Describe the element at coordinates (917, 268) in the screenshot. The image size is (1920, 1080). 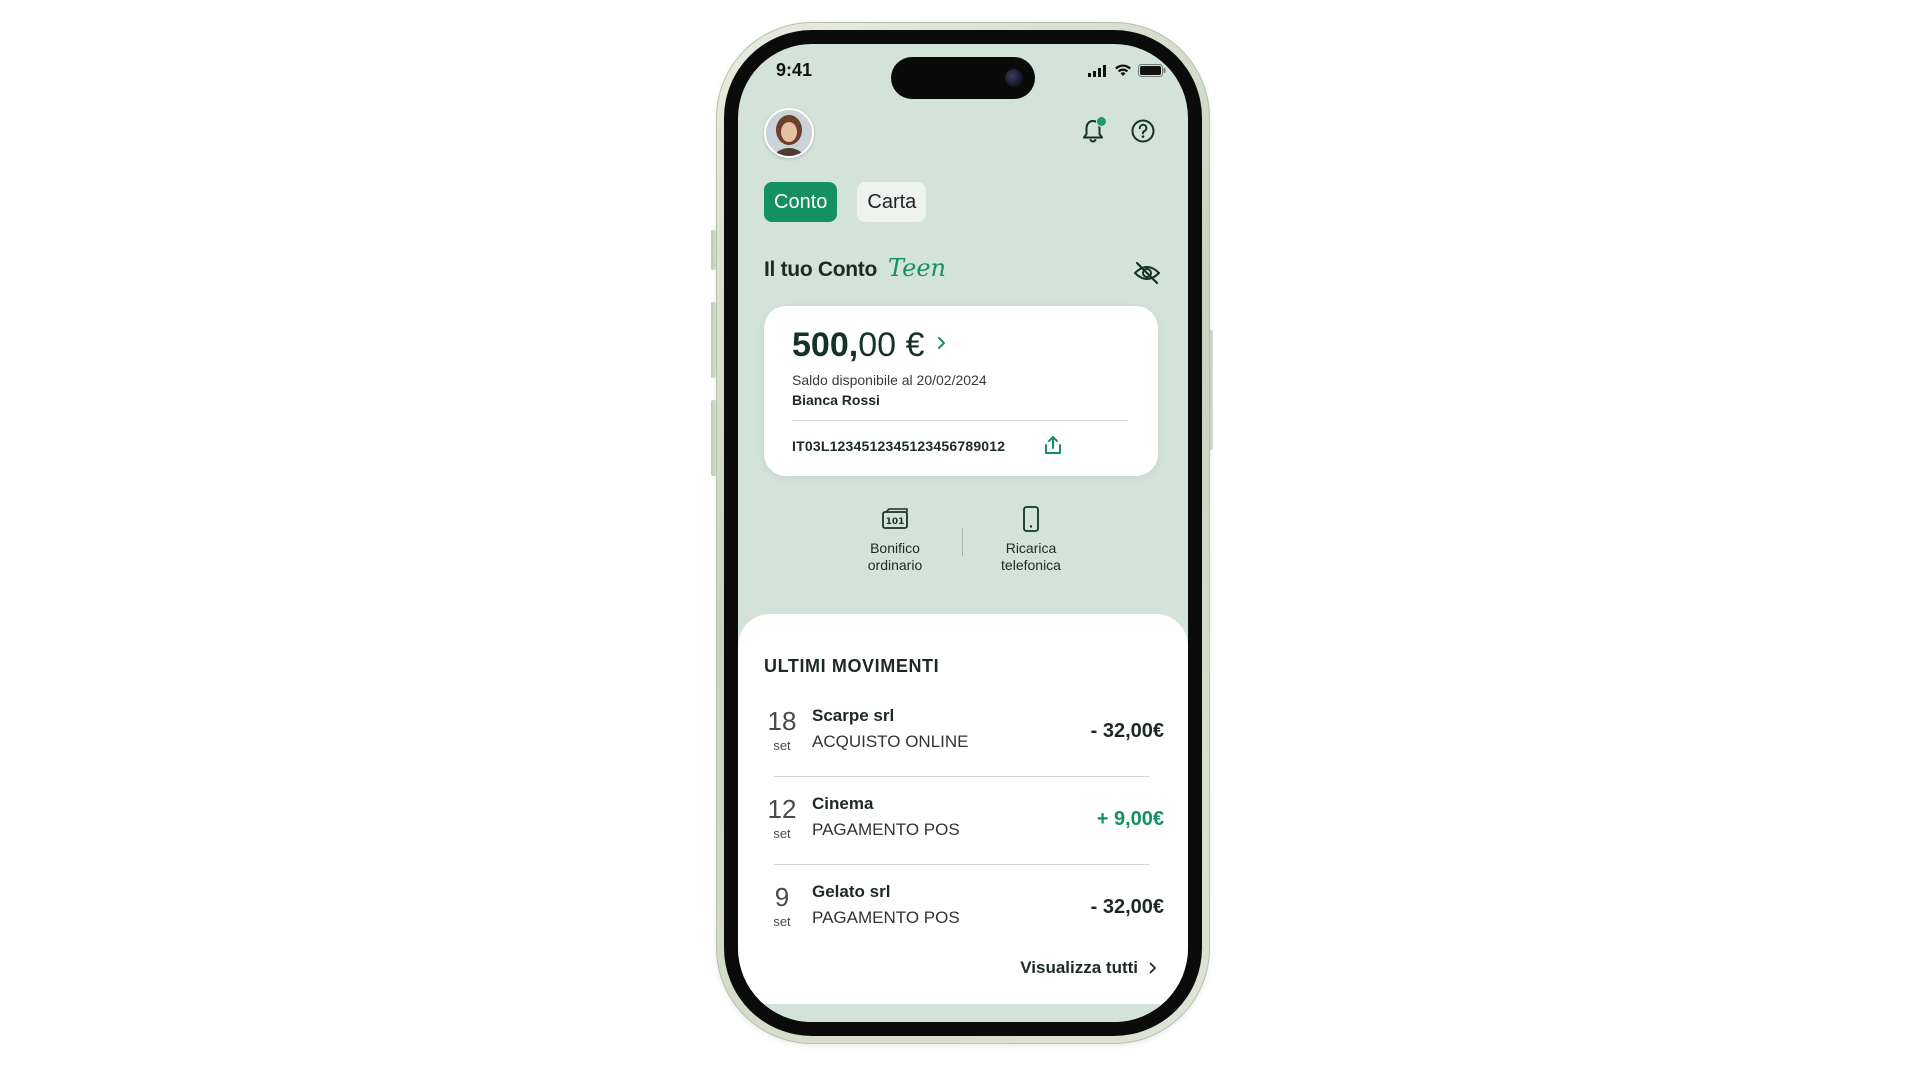
I see `section-script-label: Teen` at that location.